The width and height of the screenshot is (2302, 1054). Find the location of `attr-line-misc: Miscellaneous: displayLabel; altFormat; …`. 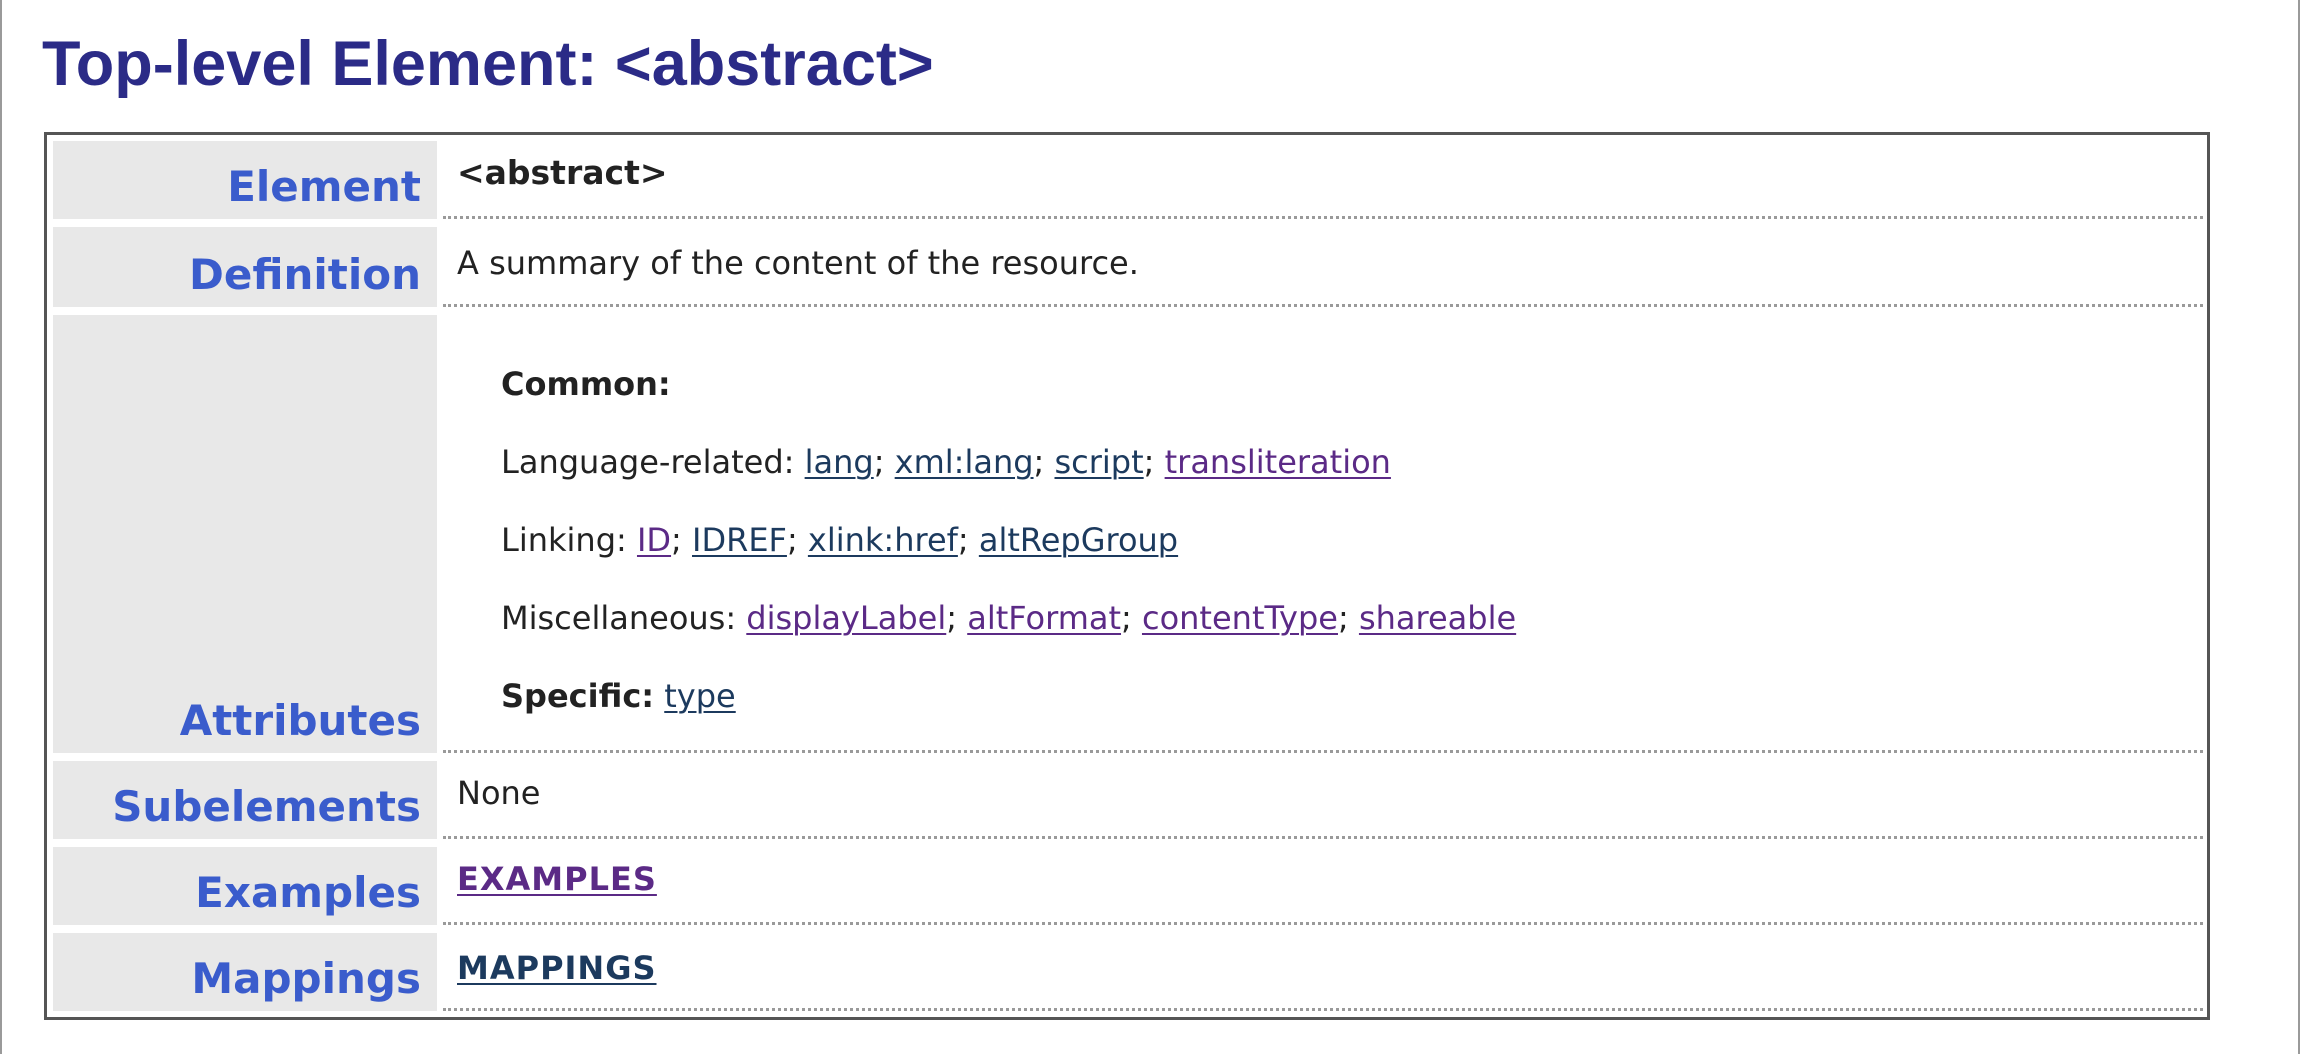

attr-line-misc: Miscellaneous: displayLabel; altFormat; … is located at coordinates (1009, 618).